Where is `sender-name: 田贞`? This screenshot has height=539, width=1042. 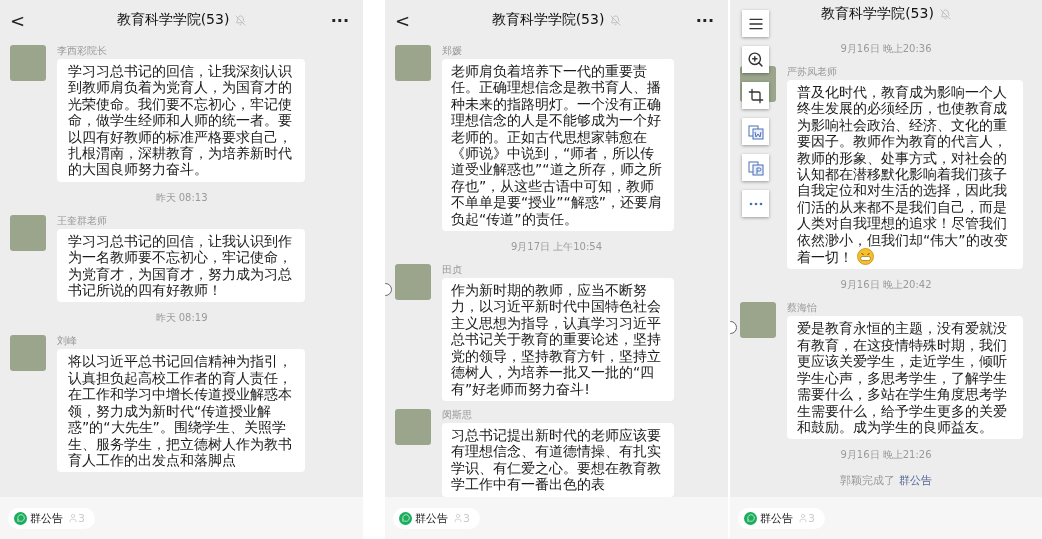
sender-name: 田贞 is located at coordinates (452, 270).